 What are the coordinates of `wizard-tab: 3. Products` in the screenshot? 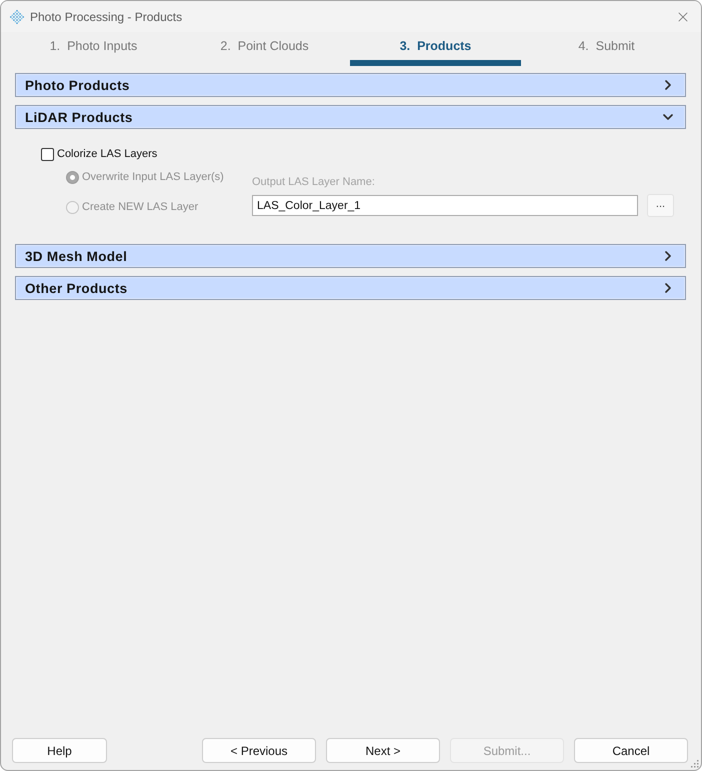 It's located at (435, 49).